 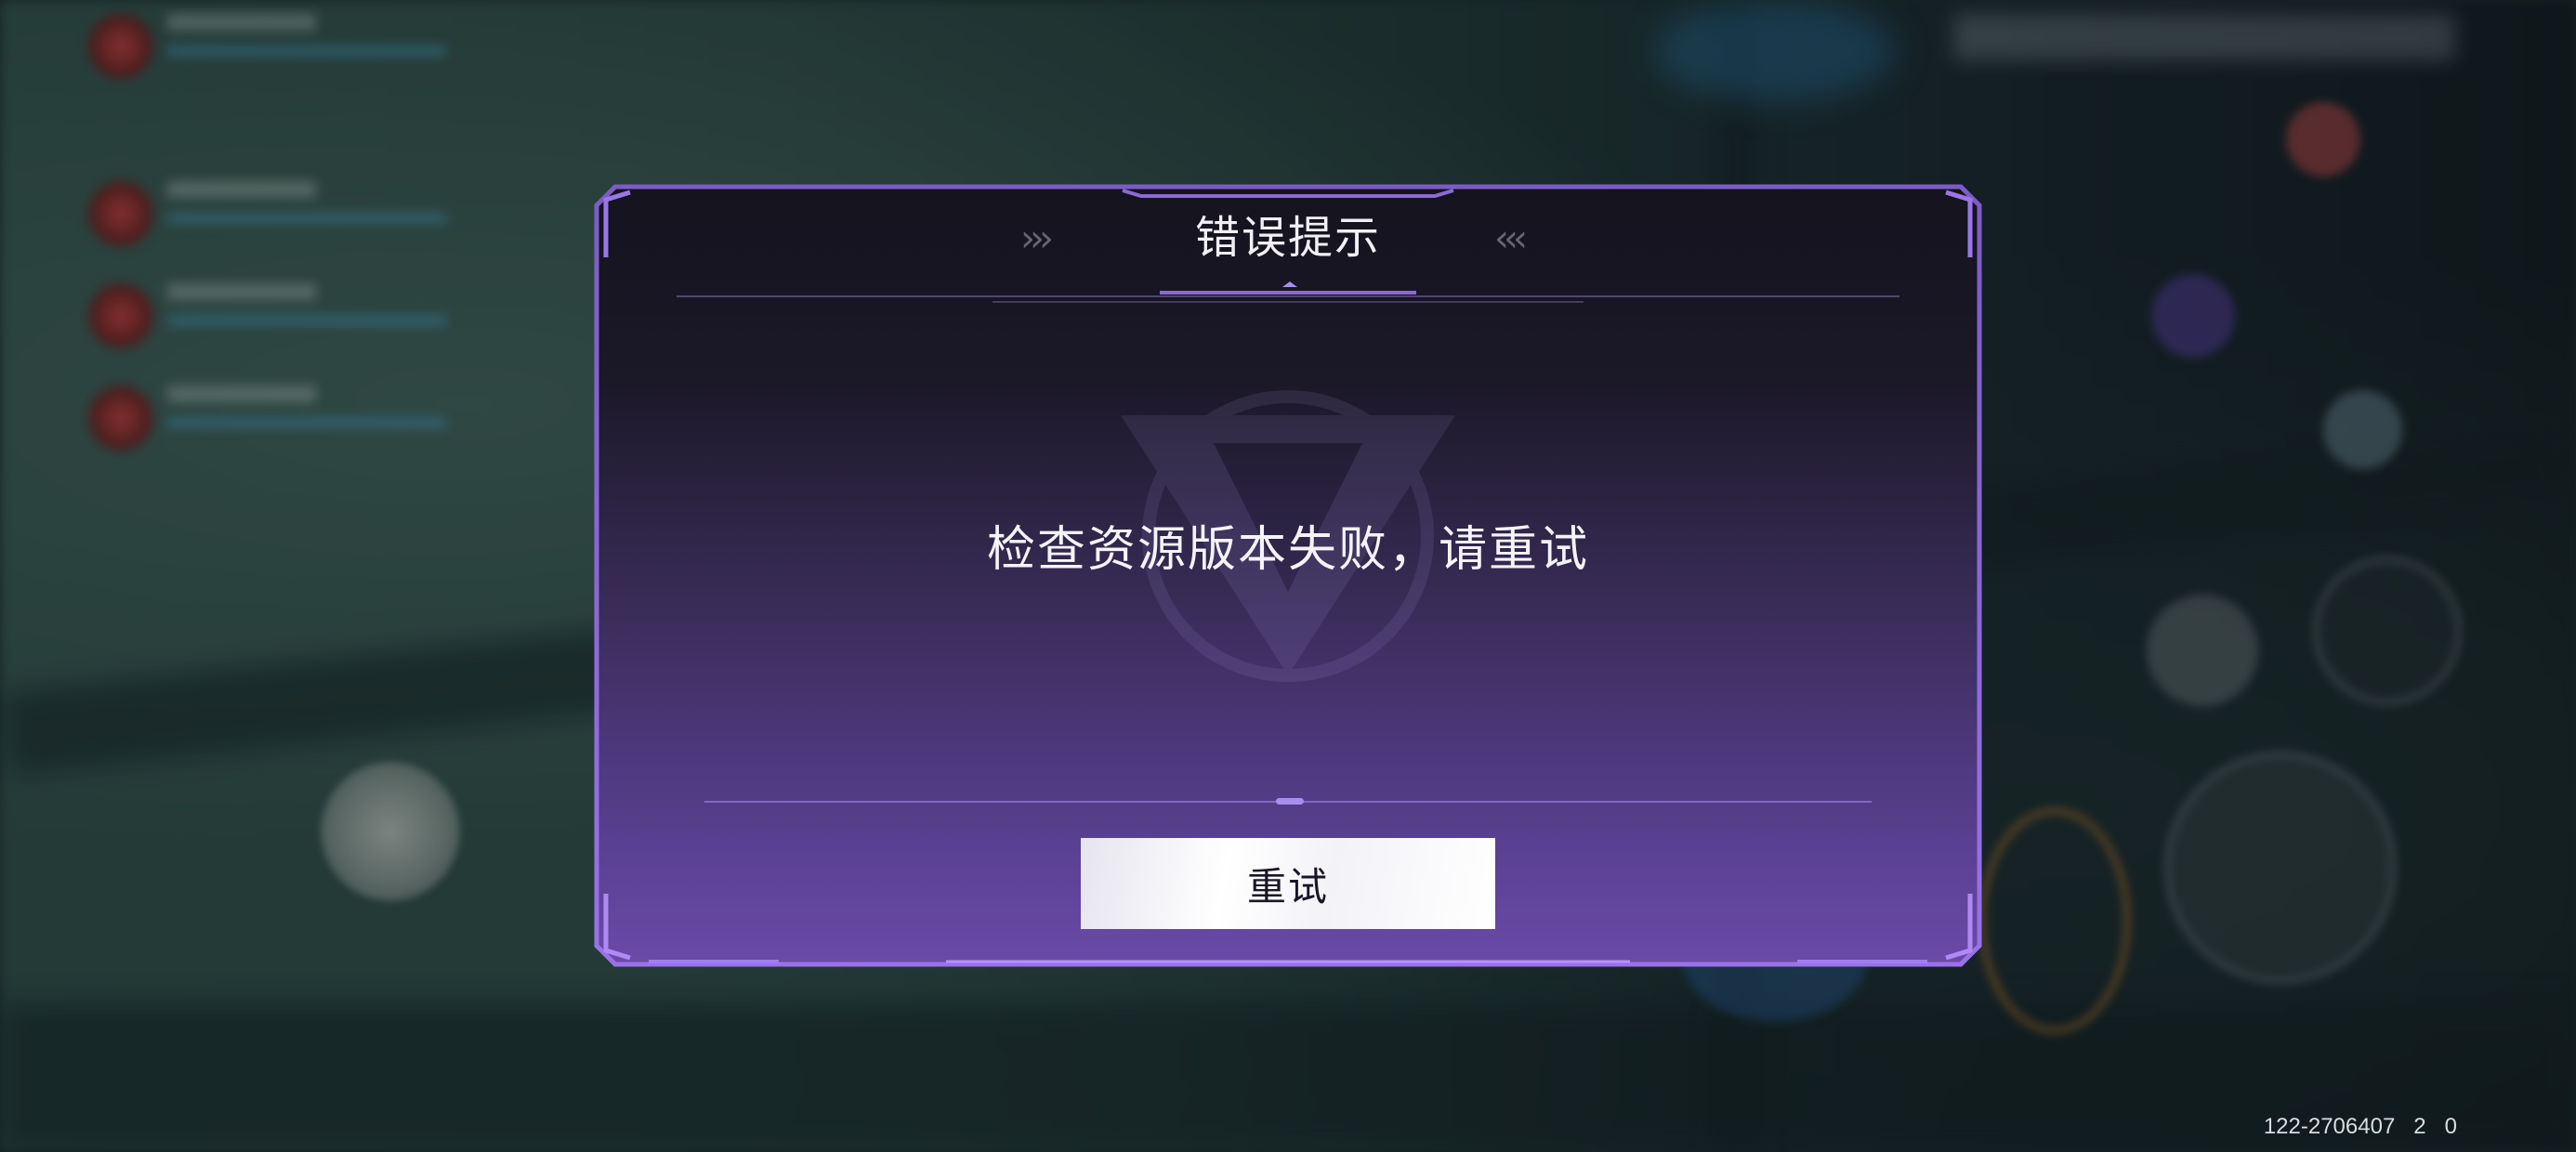 What do you see at coordinates (1287, 550) in the screenshot?
I see `error-message: 检查资源版本失败，请重试` at bounding box center [1287, 550].